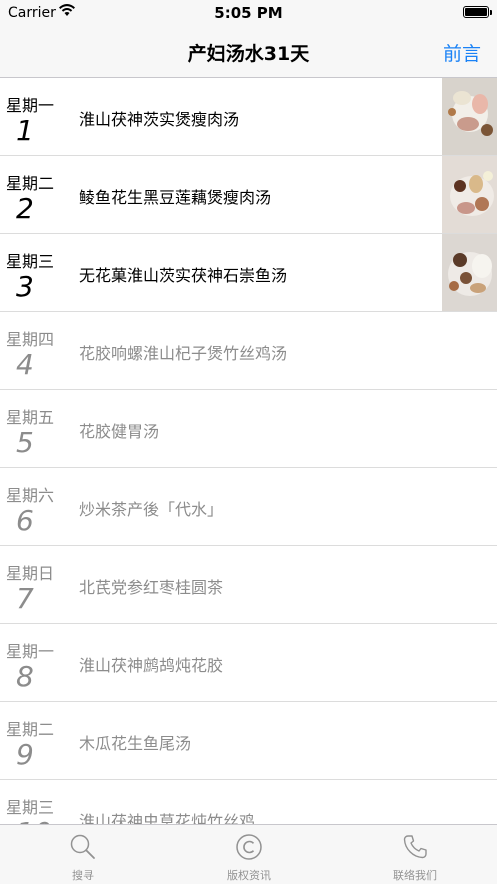 The height and width of the screenshot is (884, 497). I want to click on list-item: 星期一 8 淮山茯神鹧鸪炖花胶, so click(248, 663).